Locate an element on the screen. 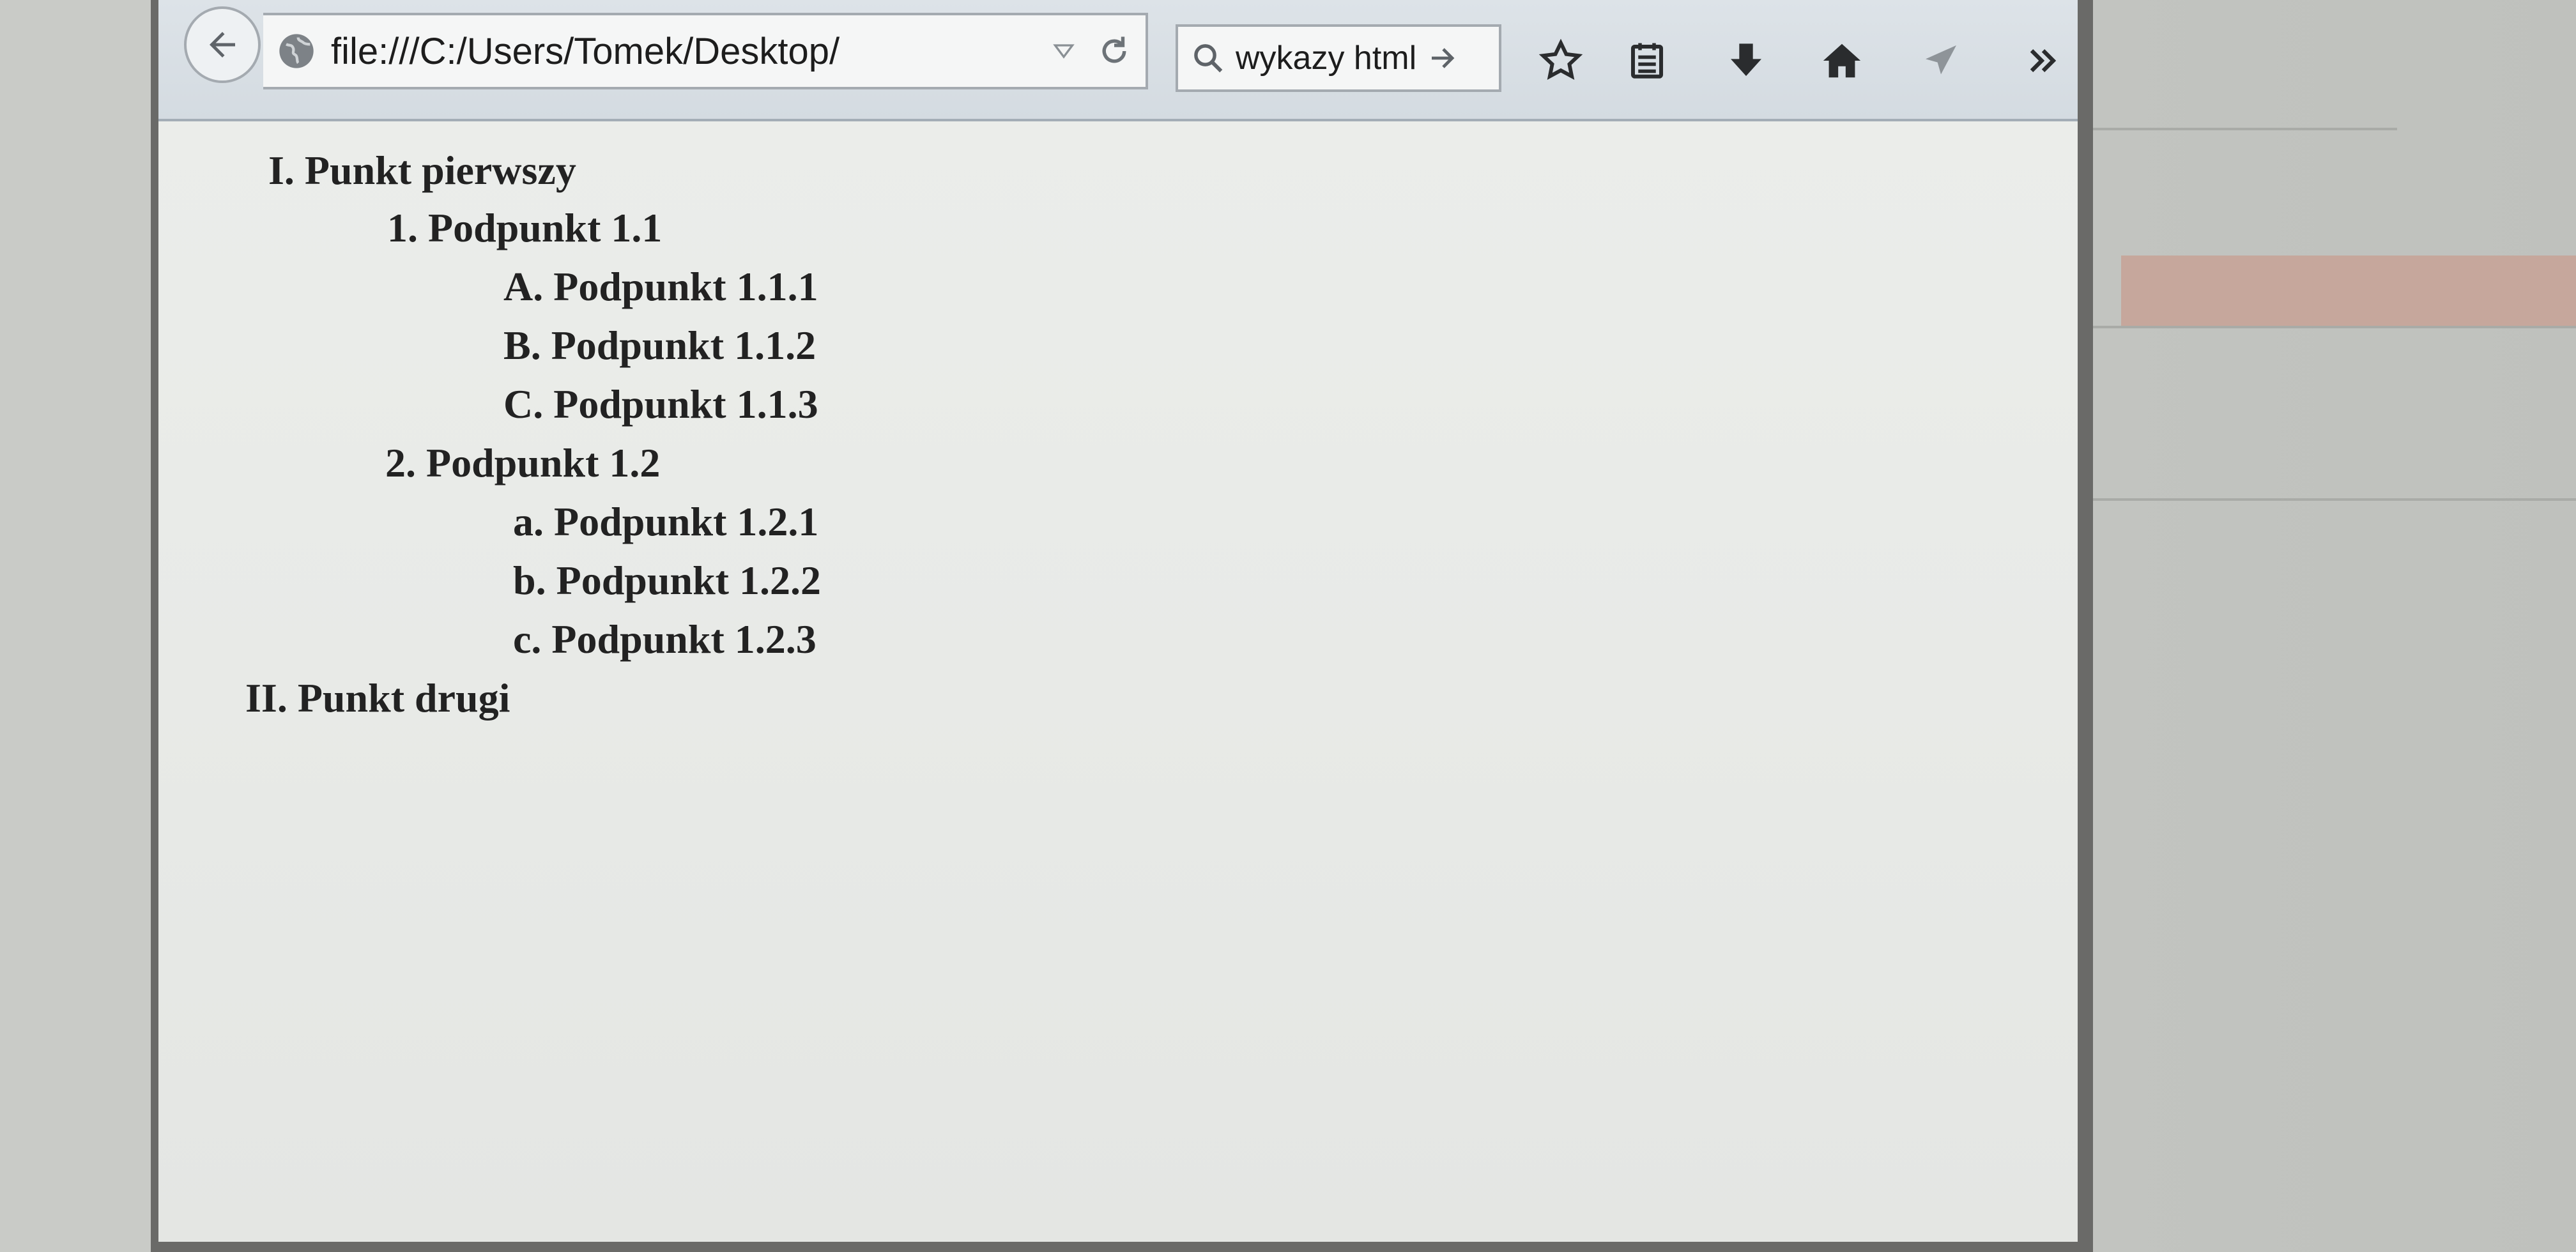  bookmark-star-icon is located at coordinates (1560, 59).